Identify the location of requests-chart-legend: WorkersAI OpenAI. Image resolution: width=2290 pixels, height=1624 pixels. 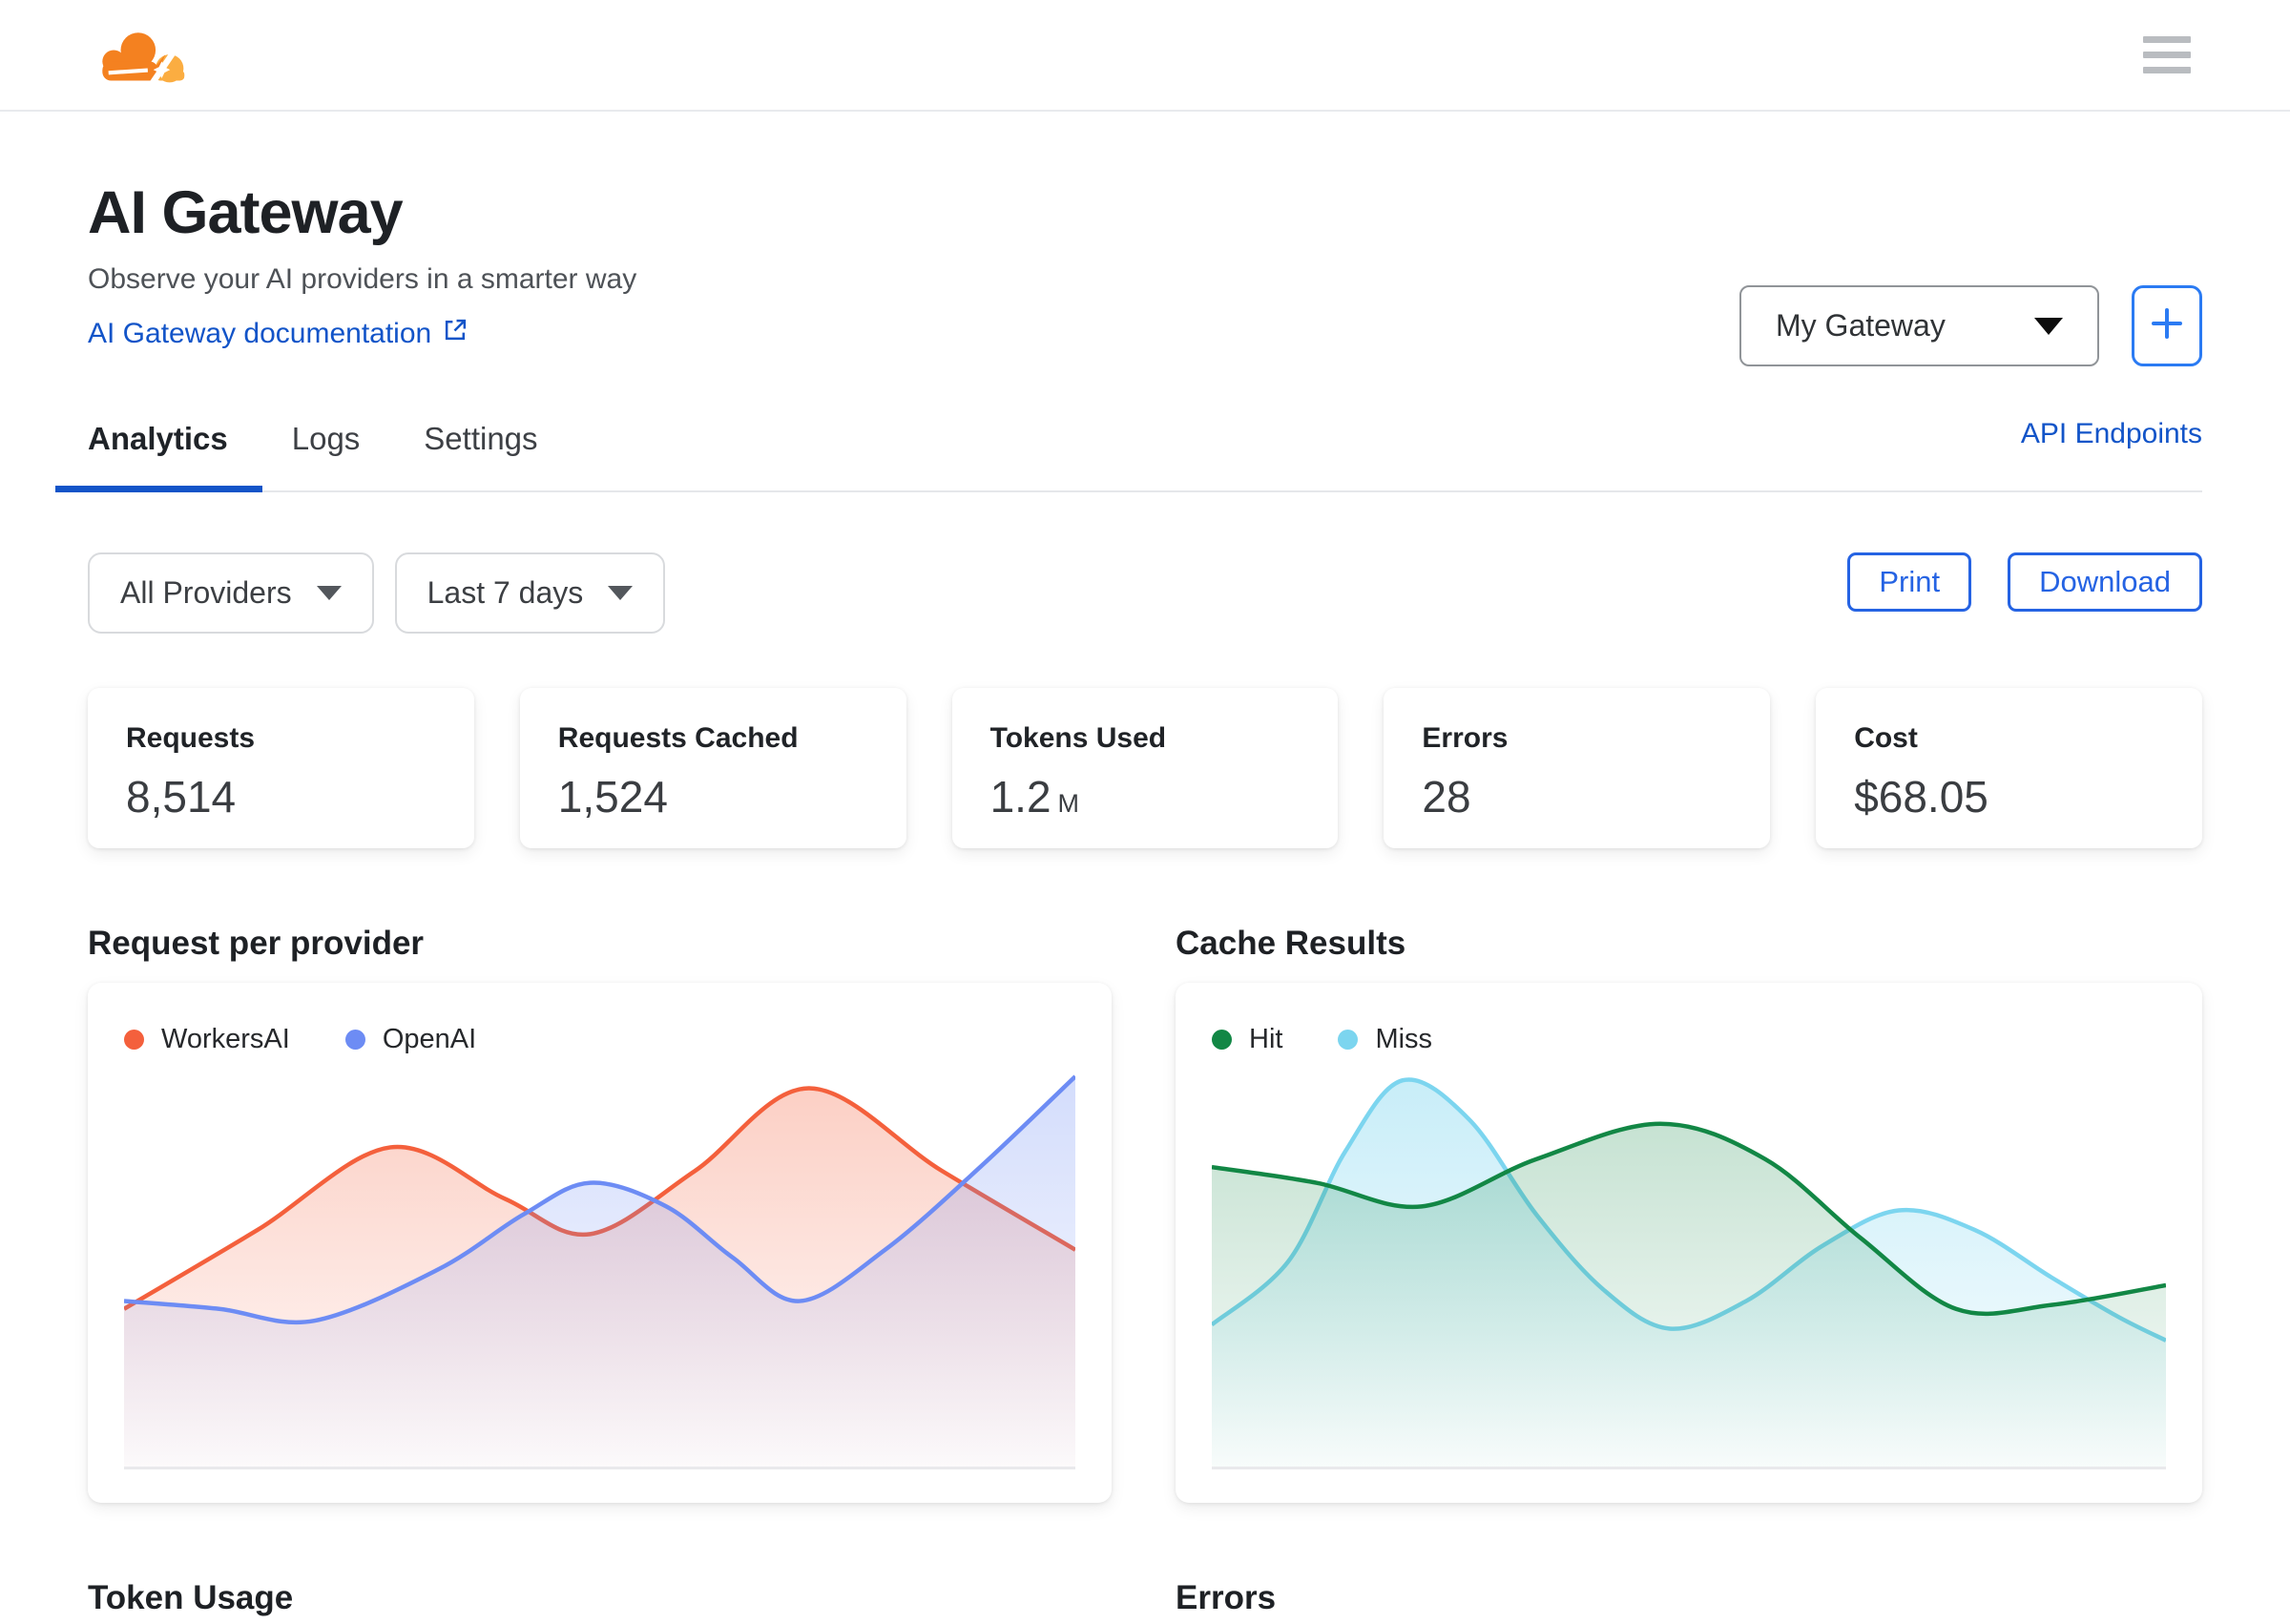
(600, 1039).